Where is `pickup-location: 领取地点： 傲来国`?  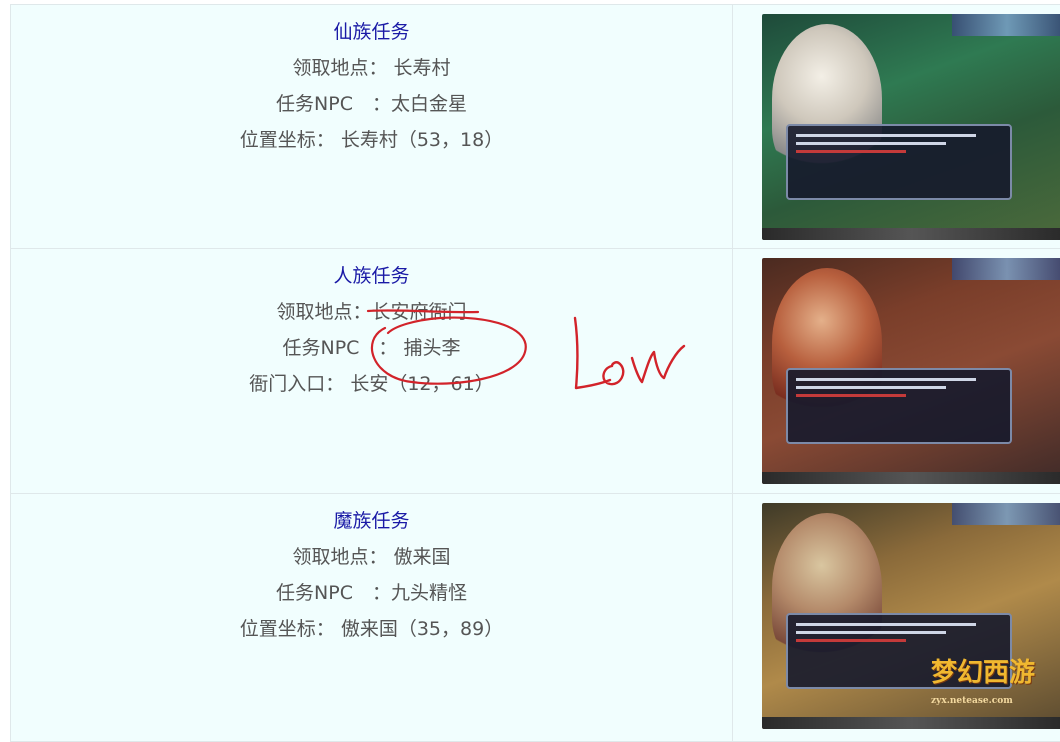 pickup-location: 领取地点： 傲来国 is located at coordinates (371, 557).